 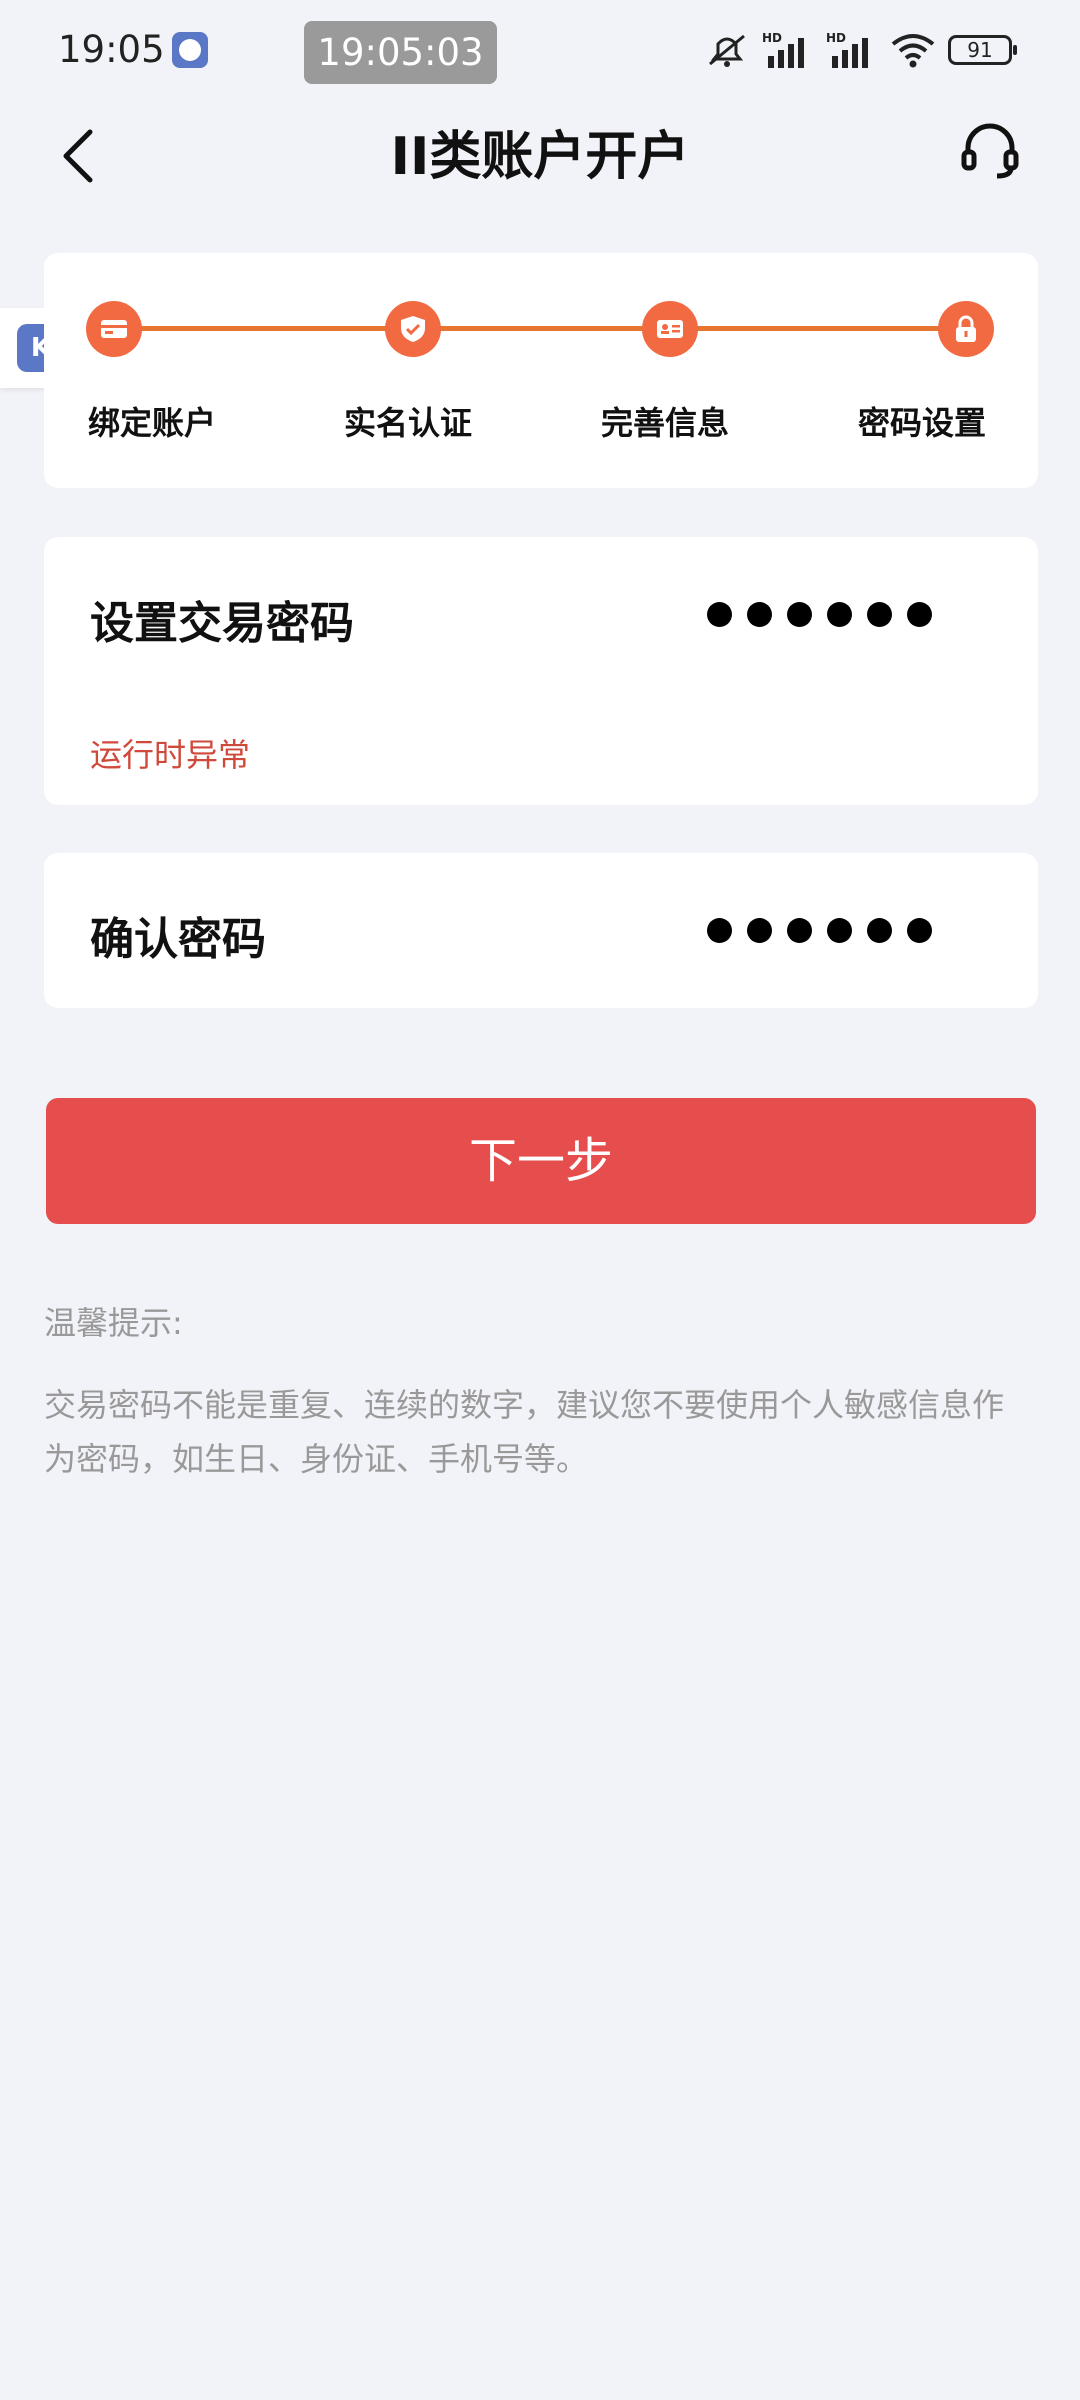 I want to click on step-label: 实名认证, so click(x=408, y=423).